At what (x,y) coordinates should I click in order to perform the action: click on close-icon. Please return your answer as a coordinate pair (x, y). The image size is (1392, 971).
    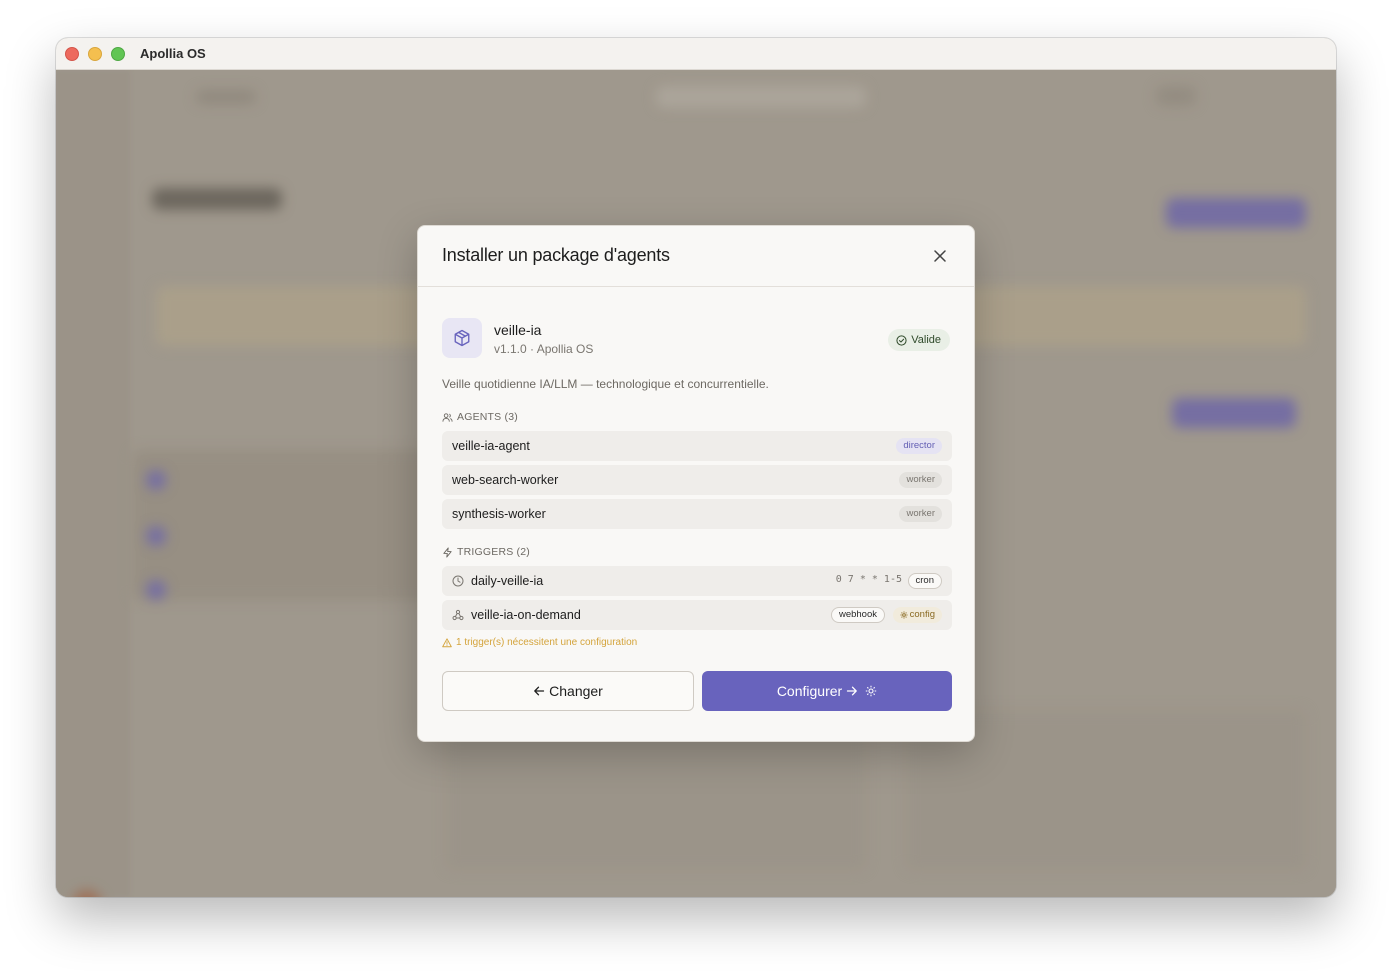
    Looking at the image, I should click on (940, 256).